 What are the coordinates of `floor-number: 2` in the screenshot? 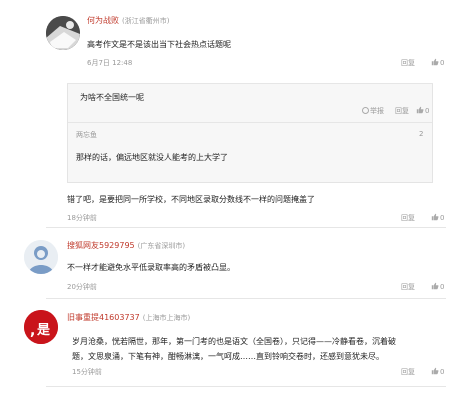 It's located at (421, 134).